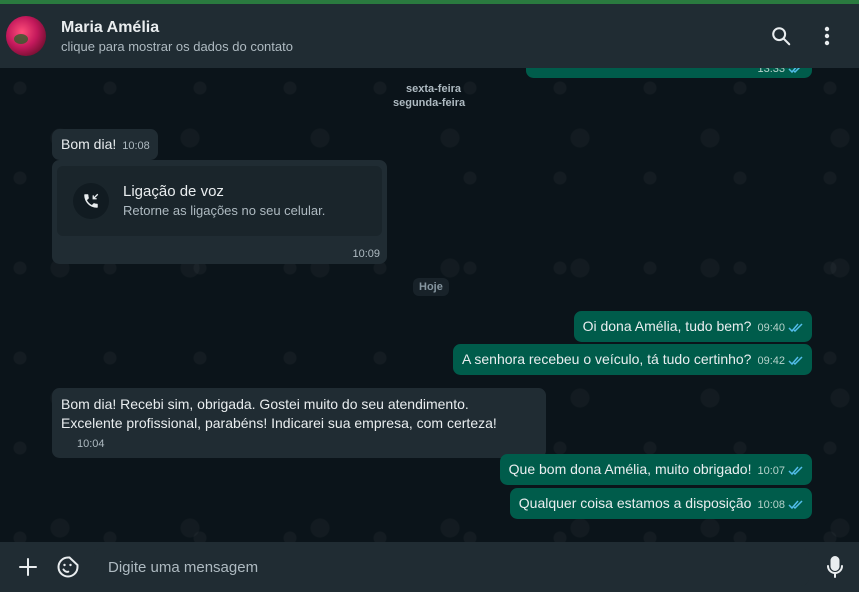 The width and height of the screenshot is (859, 592). Describe the element at coordinates (771, 471) in the screenshot. I see `message-time: 10:07` at that location.